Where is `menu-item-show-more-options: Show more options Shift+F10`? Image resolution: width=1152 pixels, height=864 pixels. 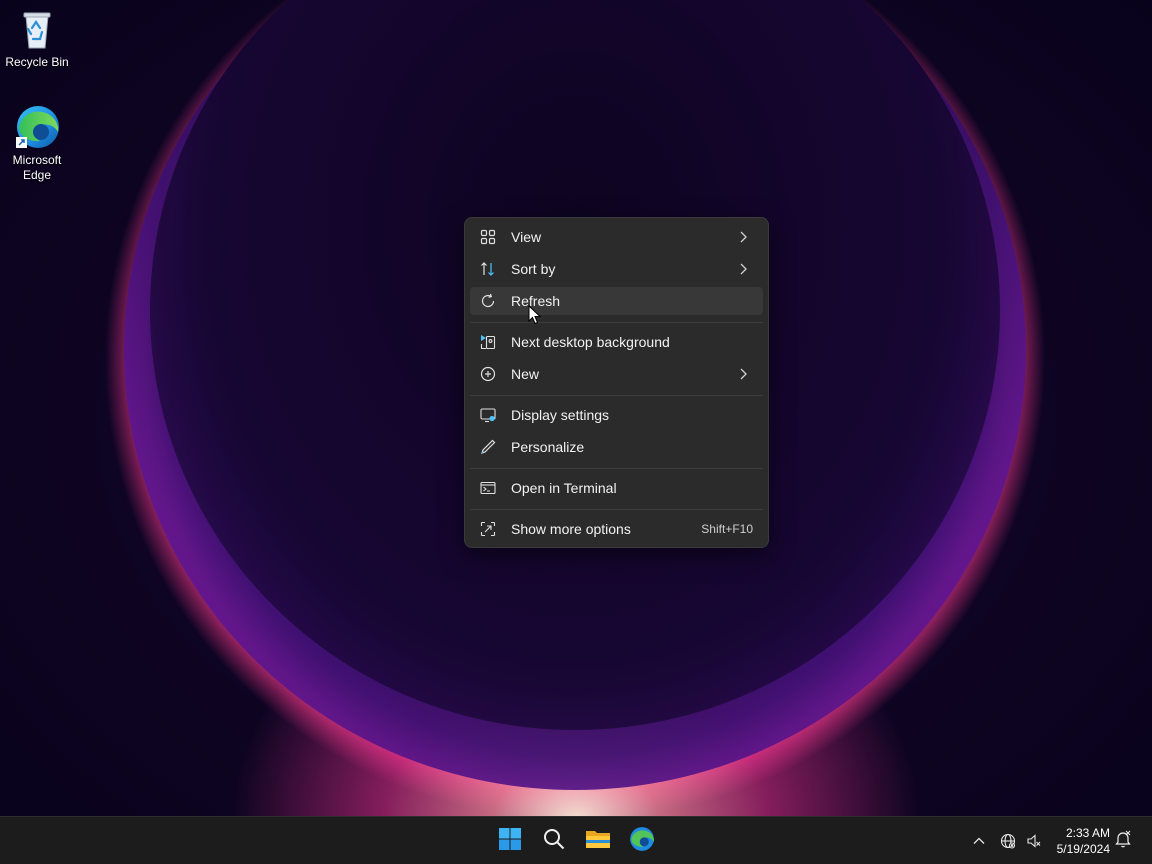 menu-item-show-more-options: Show more options Shift+F10 is located at coordinates (616, 529).